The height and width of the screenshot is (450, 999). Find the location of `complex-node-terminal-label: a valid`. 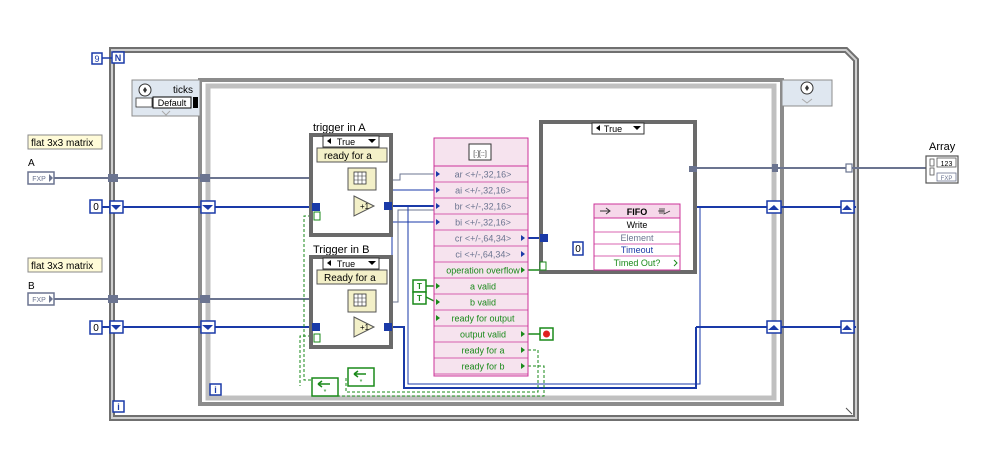

complex-node-terminal-label: a valid is located at coordinates (483, 287).